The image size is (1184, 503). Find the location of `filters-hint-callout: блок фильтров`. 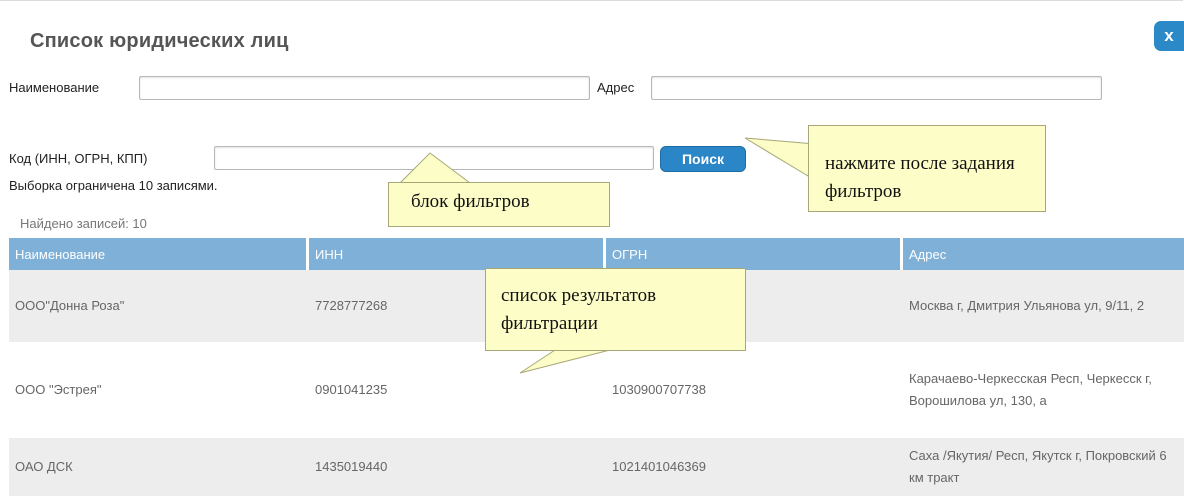

filters-hint-callout: блок фильтров is located at coordinates (499, 204).